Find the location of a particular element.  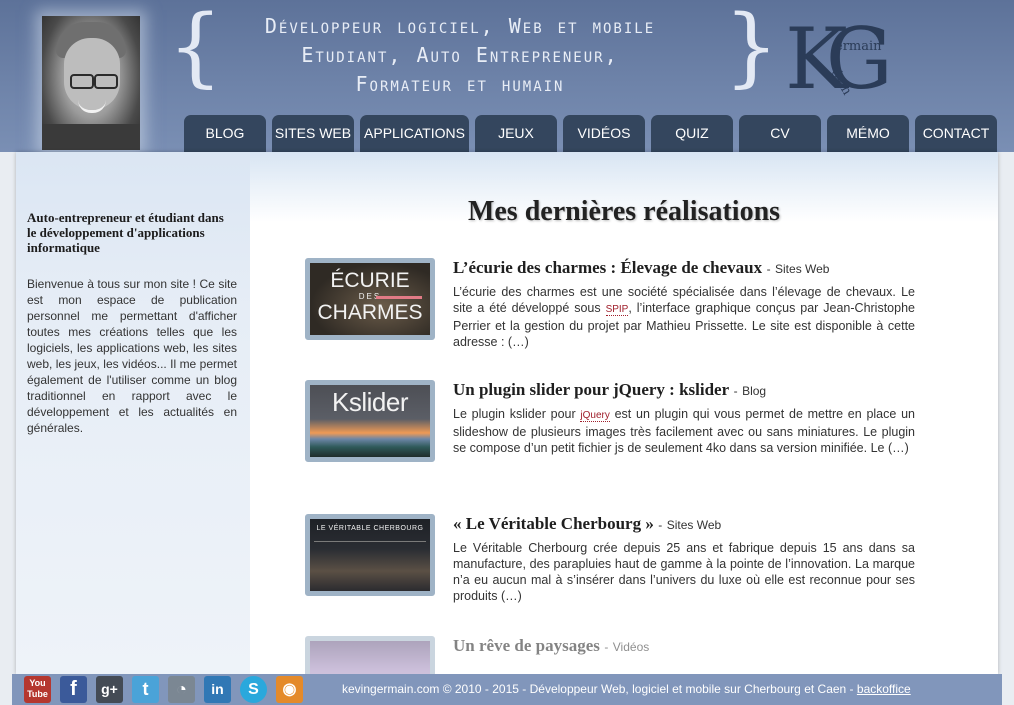

youtube-icon: You Tube is located at coordinates (37, 689).